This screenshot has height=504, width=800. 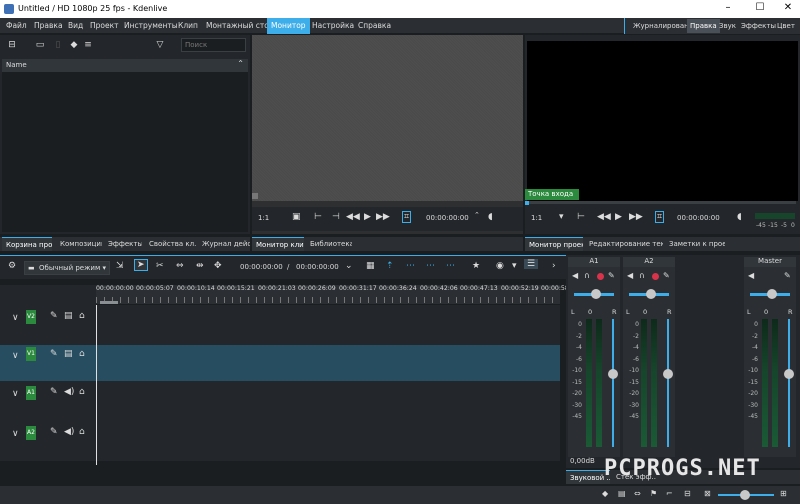 What do you see at coordinates (447, 218) in the screenshot?
I see `clip-timecode: 00:00:00:00` at bounding box center [447, 218].